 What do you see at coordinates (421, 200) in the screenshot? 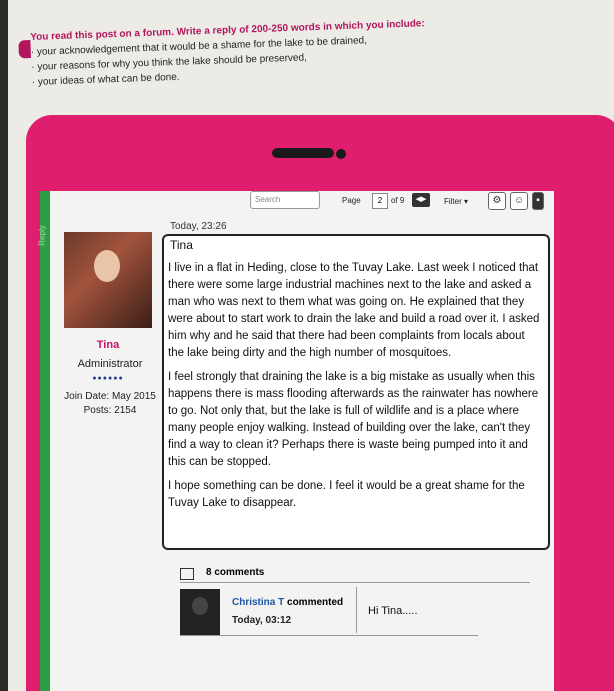
I see `page-nav-arrows: ◀▶` at bounding box center [421, 200].